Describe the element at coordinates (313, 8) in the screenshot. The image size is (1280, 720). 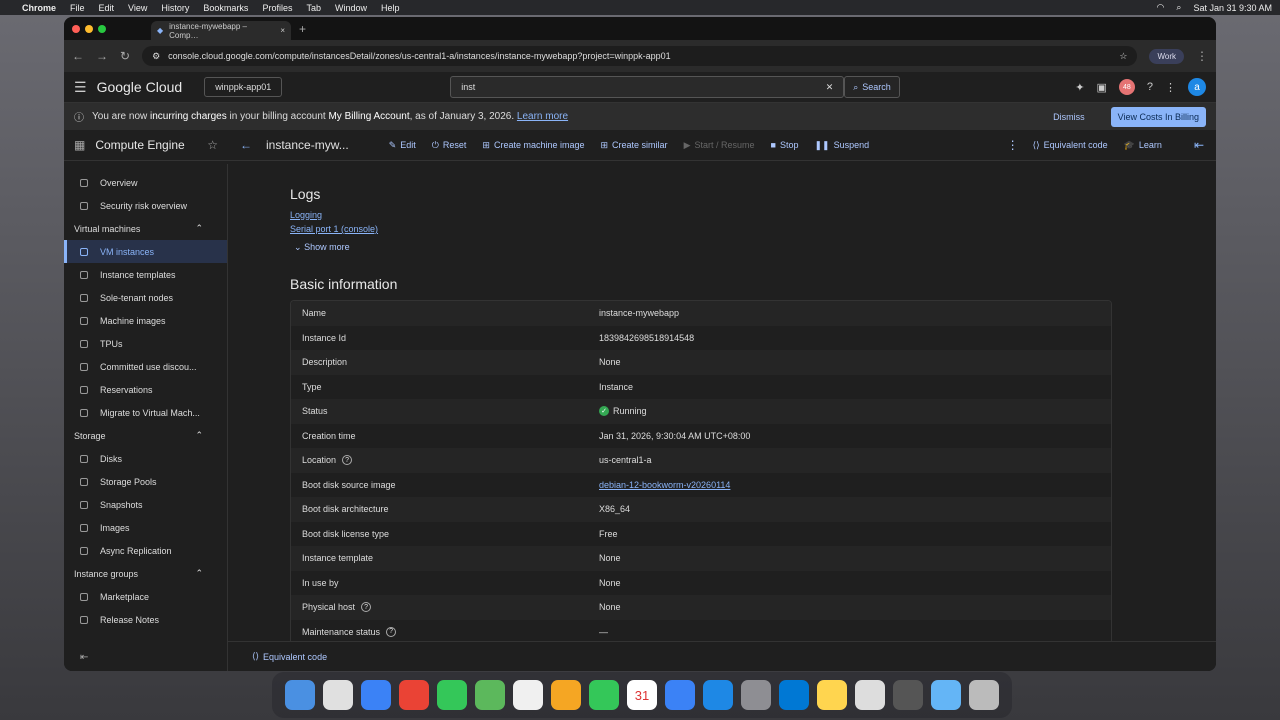
I see `menu-tab: Tab` at that location.